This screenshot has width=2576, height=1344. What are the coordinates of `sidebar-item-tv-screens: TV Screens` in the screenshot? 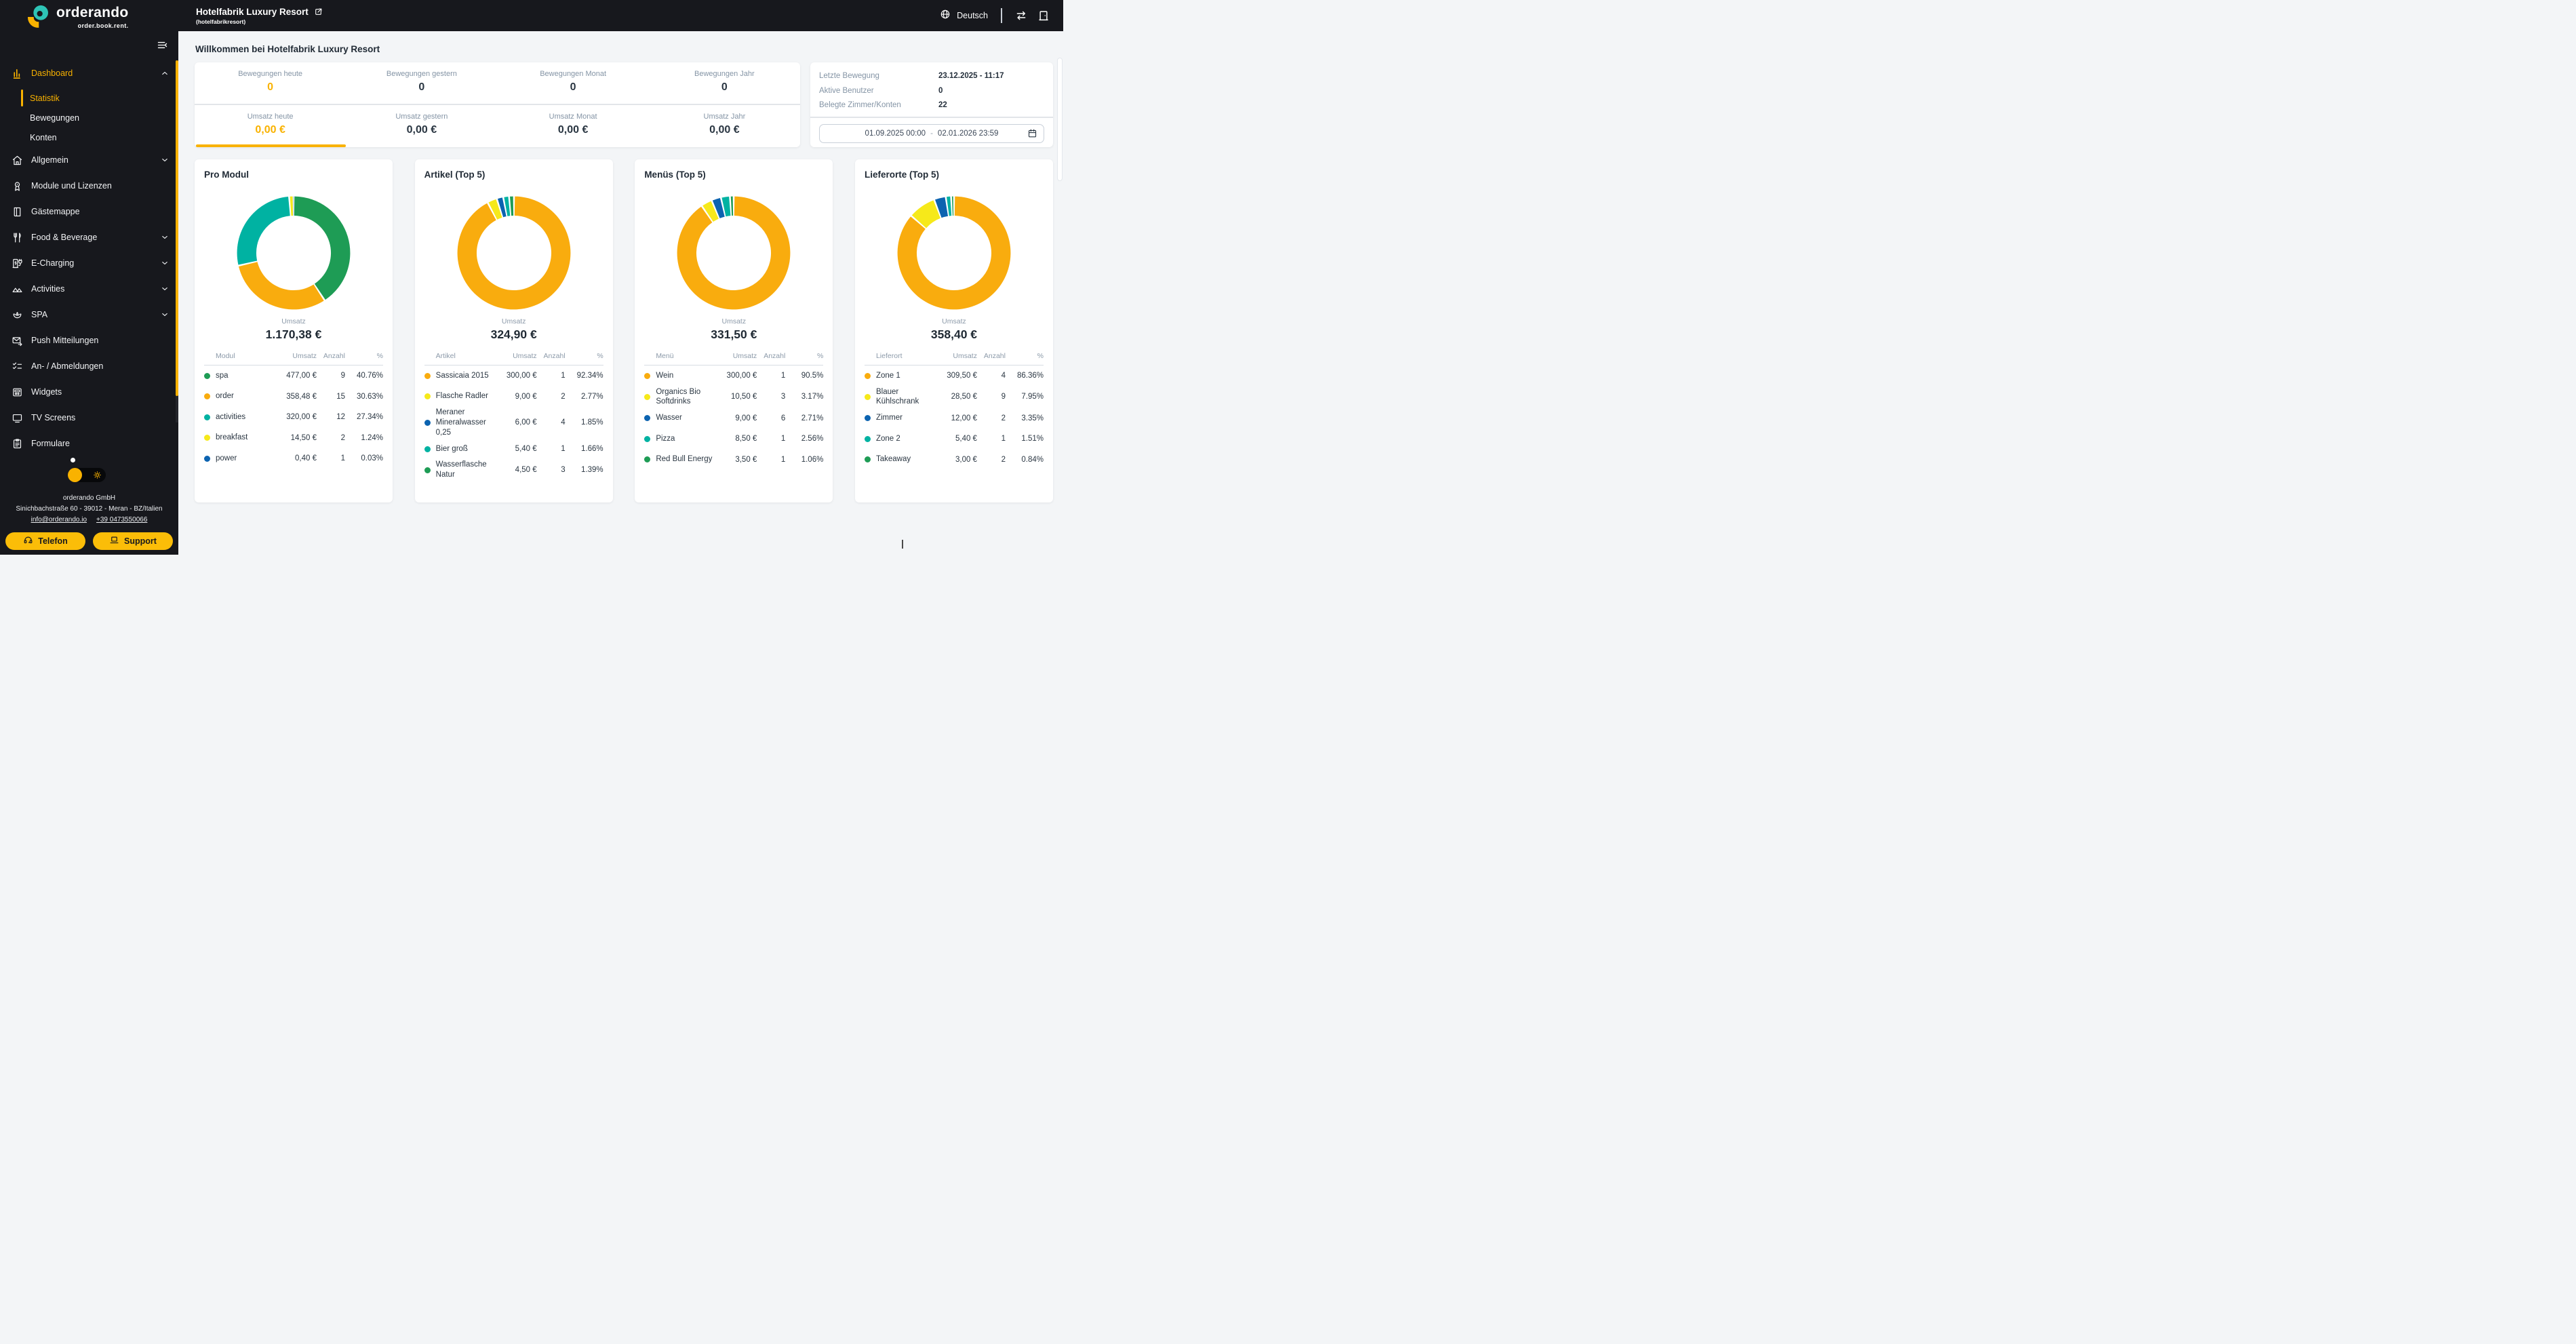 It's located at (89, 418).